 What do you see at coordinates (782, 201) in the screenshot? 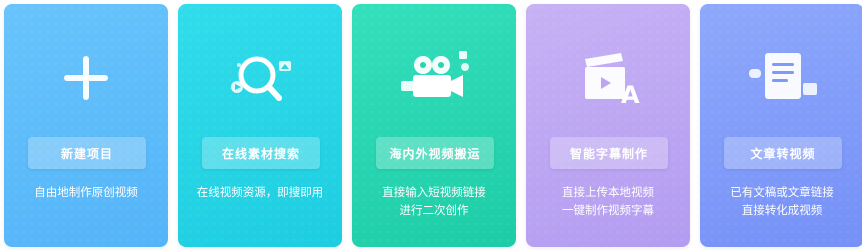
I see `card-description: 已有文稿或文章链接 直接转化成视频` at bounding box center [782, 201].